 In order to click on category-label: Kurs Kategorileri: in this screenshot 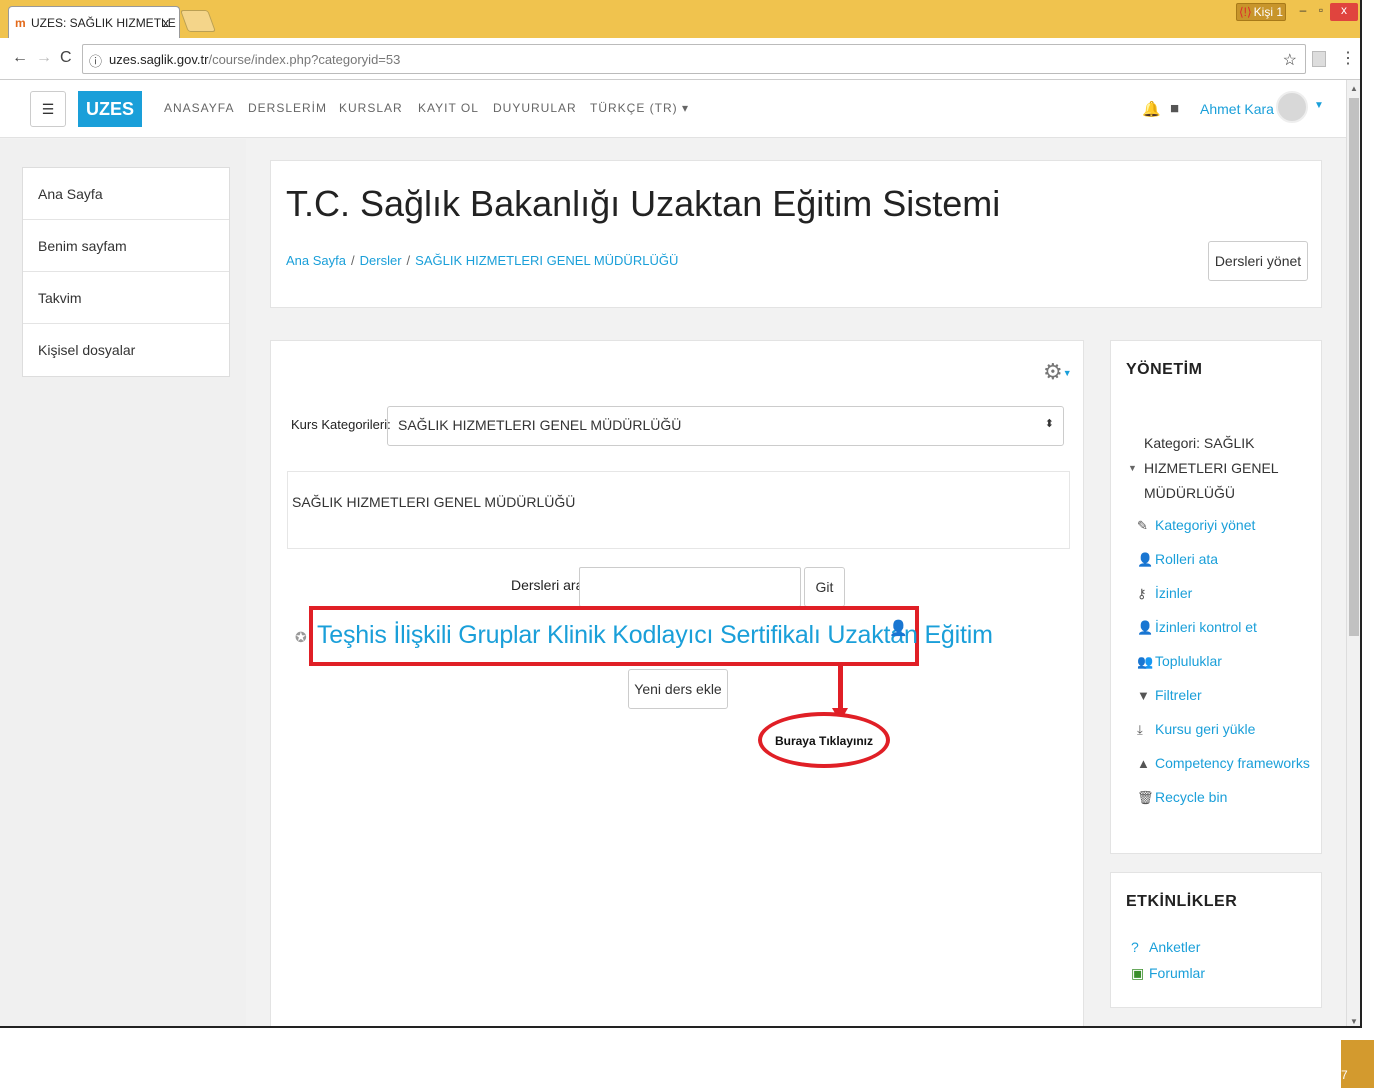, I will do `click(341, 424)`.